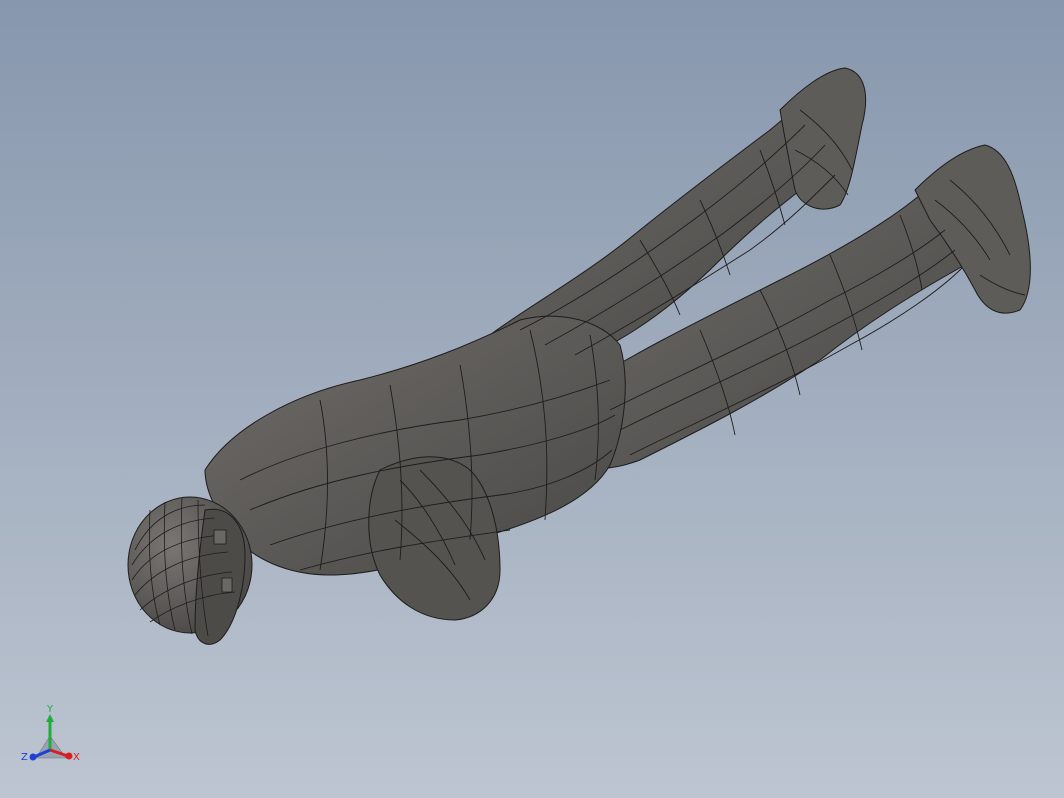  I want to click on x-axis-arrow, so click(69, 756).